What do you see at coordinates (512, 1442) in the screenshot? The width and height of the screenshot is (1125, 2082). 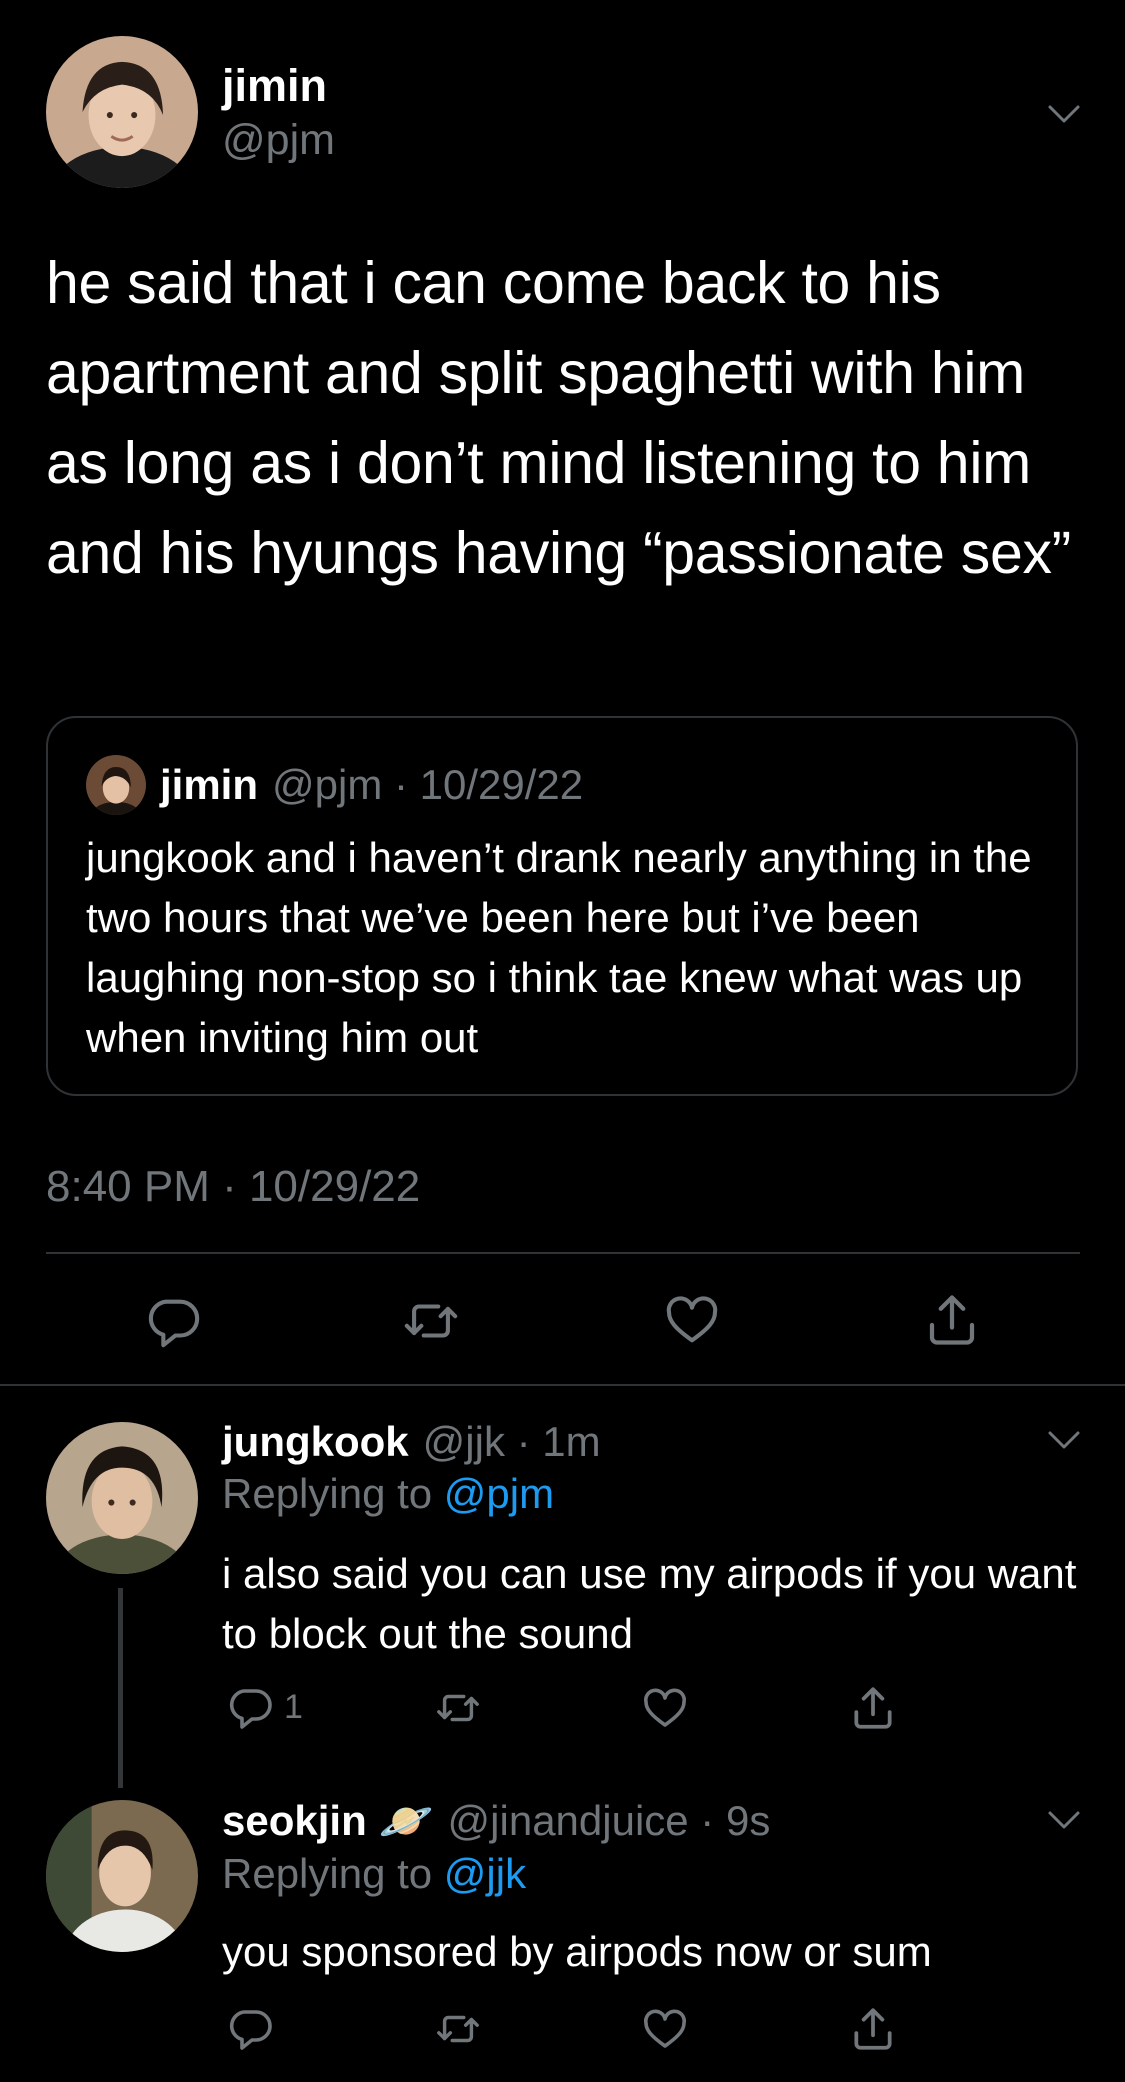 I see `reply-handle-time: @jjk · 1m` at bounding box center [512, 1442].